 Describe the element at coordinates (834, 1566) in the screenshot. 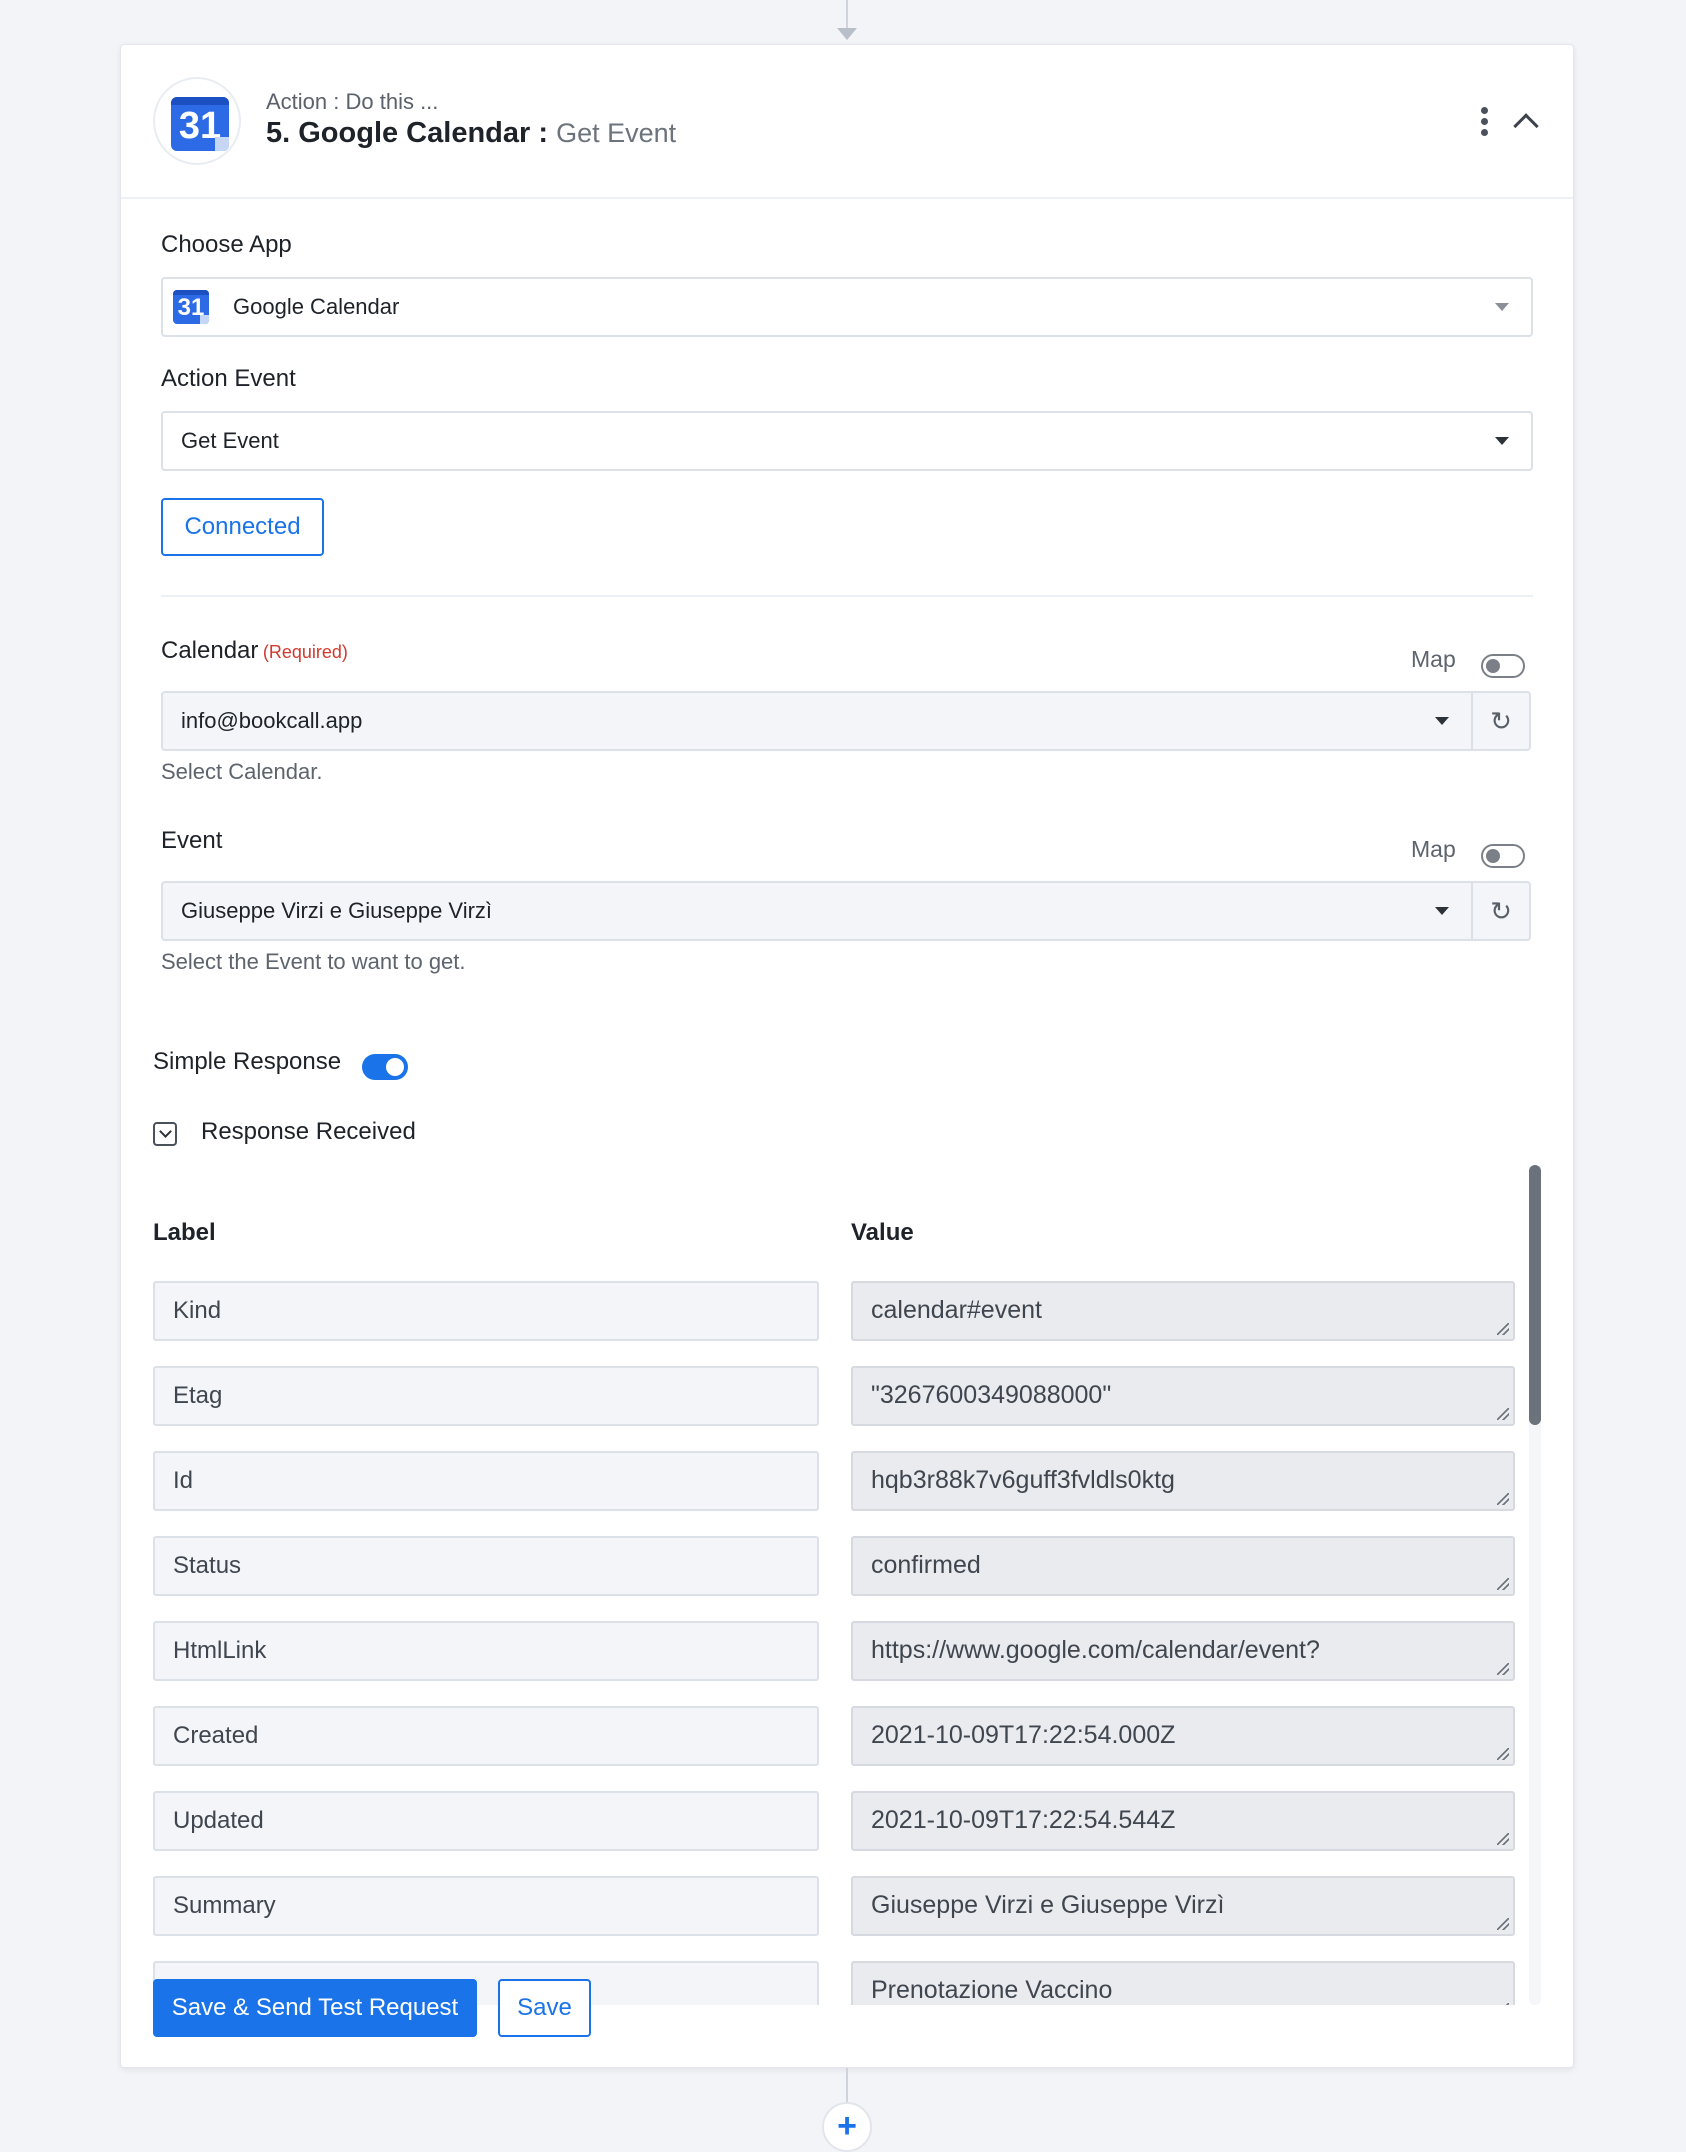

I see `table-row: Status confirmed` at that location.